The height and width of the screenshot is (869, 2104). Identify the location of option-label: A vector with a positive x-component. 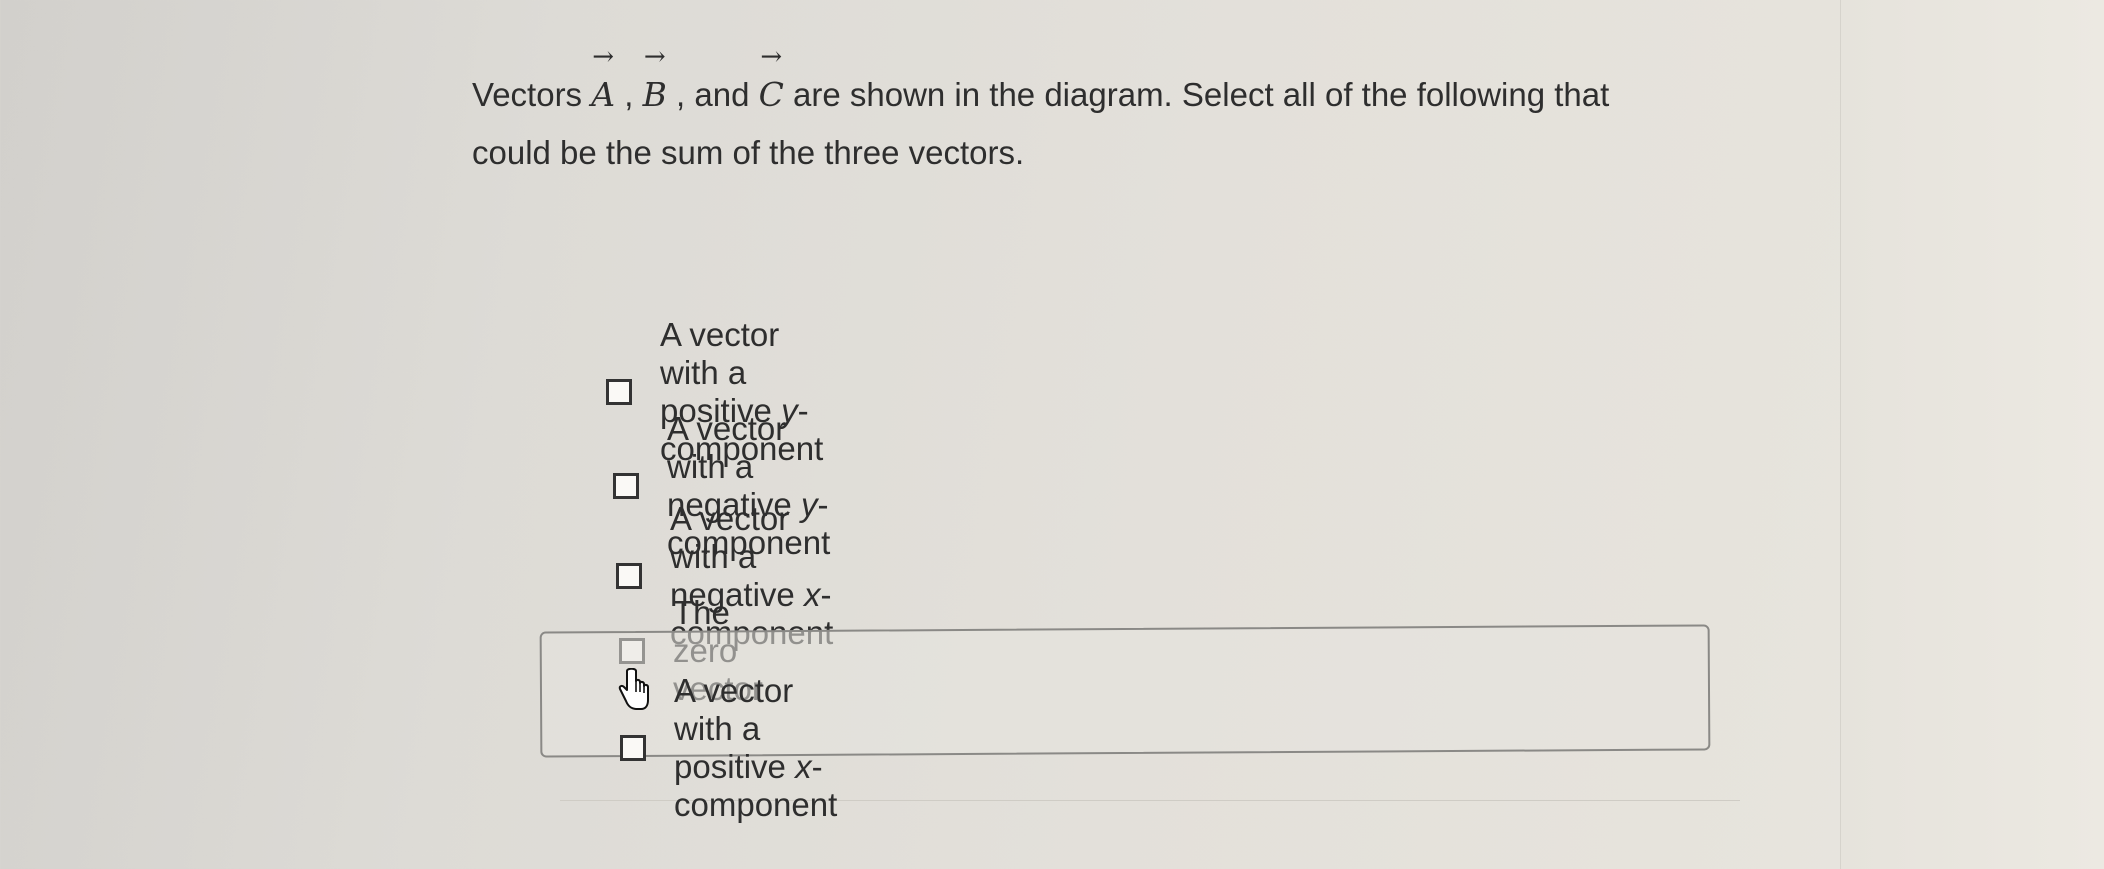
(756, 747).